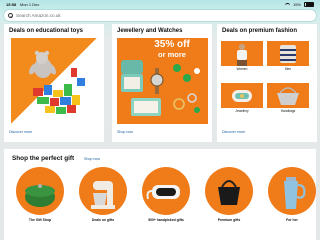 The height and width of the screenshot is (240, 320). What do you see at coordinates (103, 220) in the screenshot?
I see `gift-label: Deals on gifts` at bounding box center [103, 220].